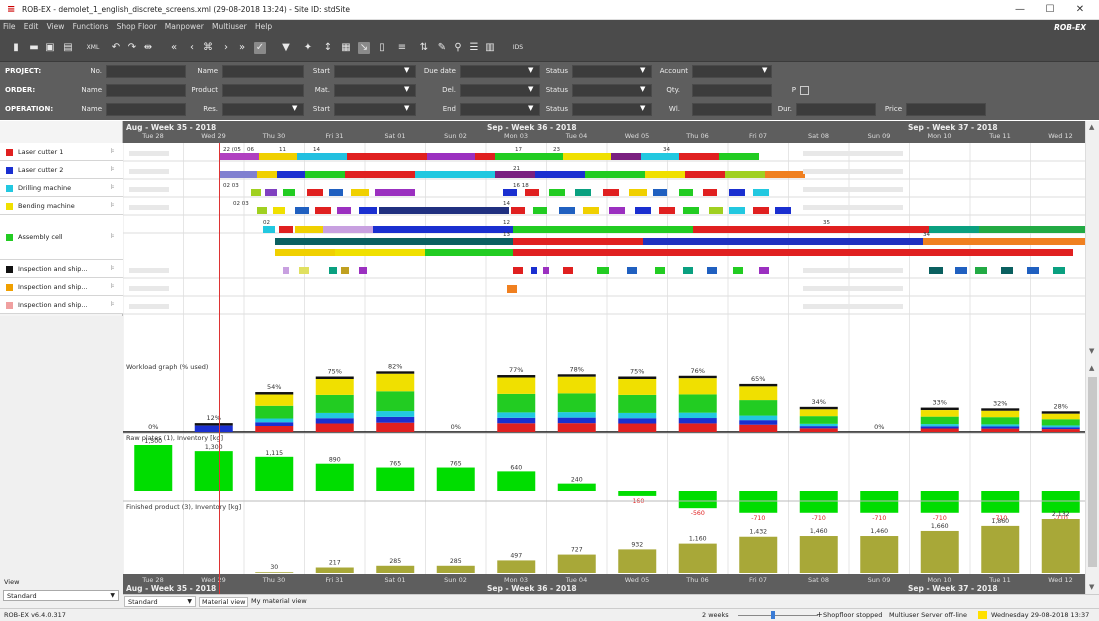 This screenshot has width=1099, height=621. Describe the element at coordinates (406, 108) in the screenshot. I see `operation-start-dropdown-icon: ▼` at that location.